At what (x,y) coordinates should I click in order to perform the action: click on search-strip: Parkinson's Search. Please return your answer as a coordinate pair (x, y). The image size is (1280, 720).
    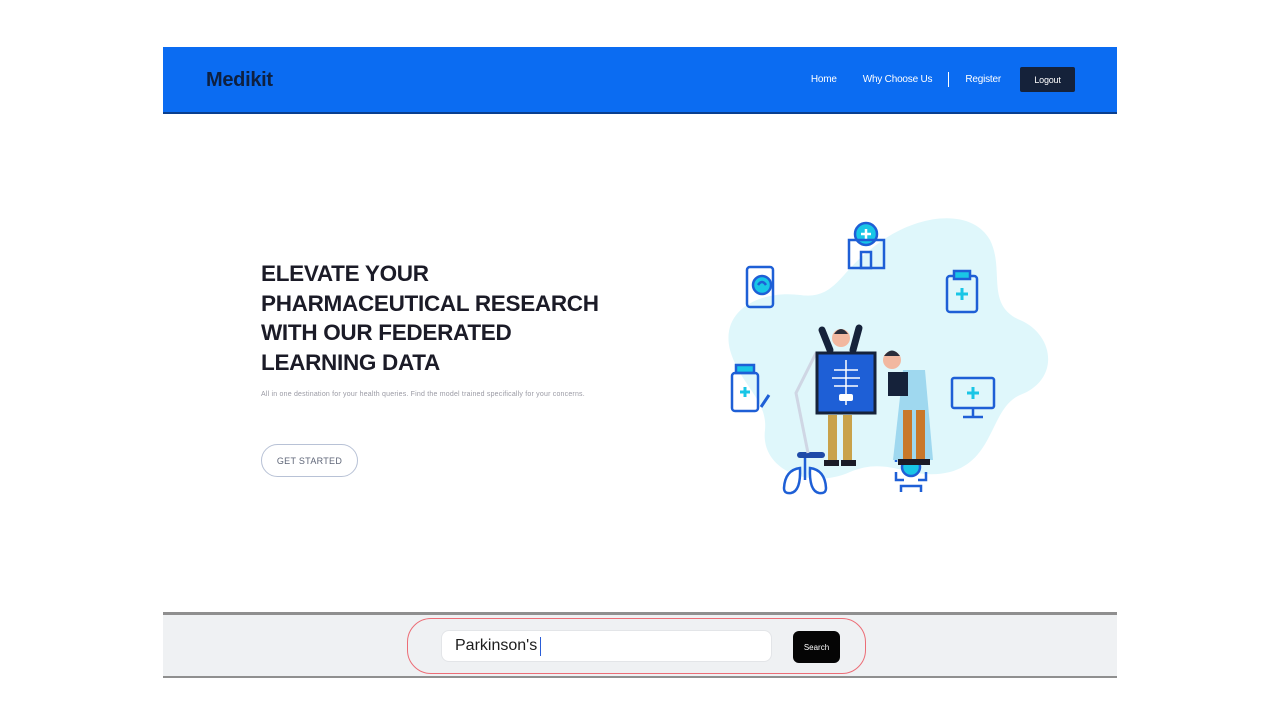
    Looking at the image, I should click on (640, 645).